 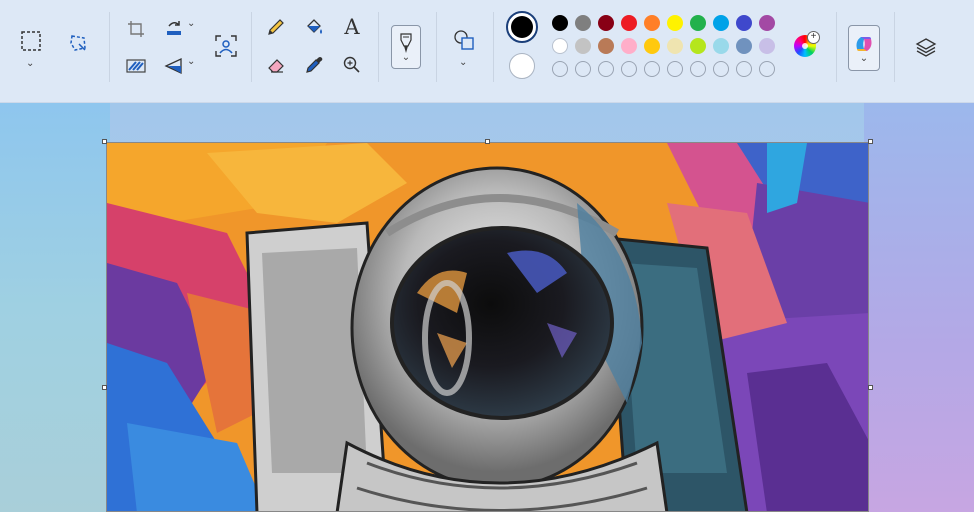 I want to click on rotate-chevron-down-icon: ⌄, so click(x=191, y=23).